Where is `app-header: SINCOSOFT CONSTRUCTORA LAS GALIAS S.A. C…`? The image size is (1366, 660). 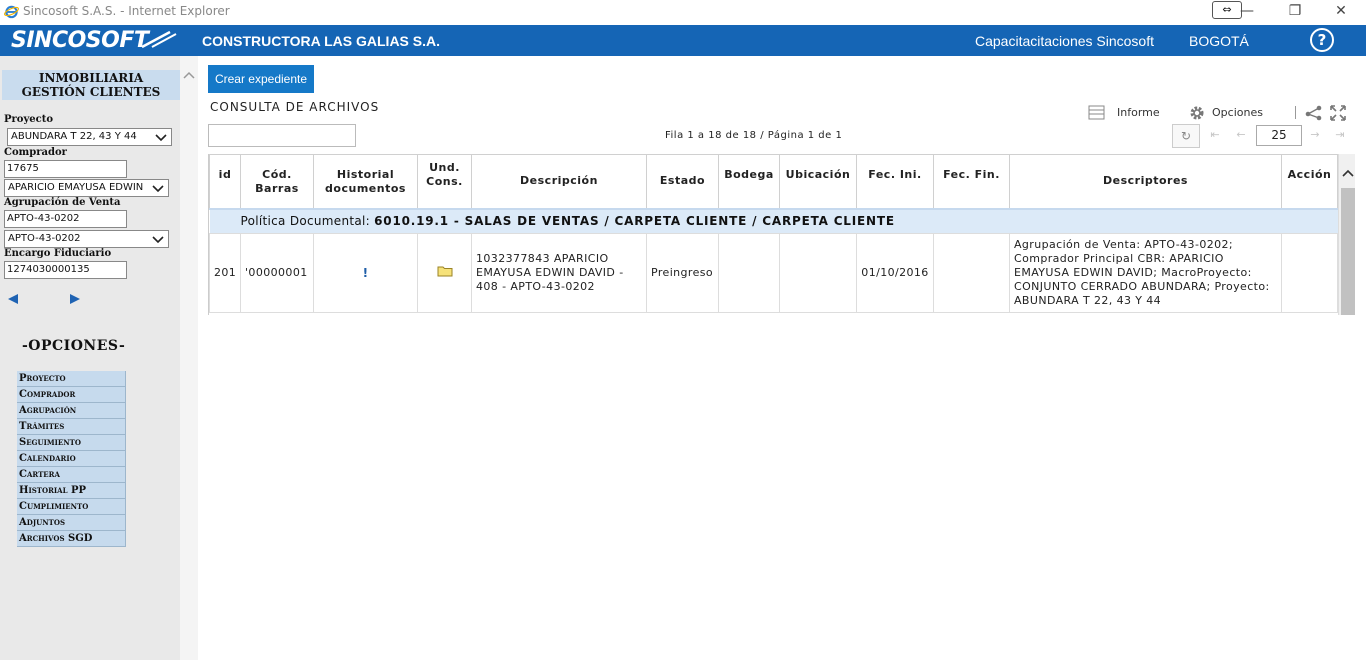 app-header: SINCOSOFT CONSTRUCTORA LAS GALIAS S.A. C… is located at coordinates (683, 40).